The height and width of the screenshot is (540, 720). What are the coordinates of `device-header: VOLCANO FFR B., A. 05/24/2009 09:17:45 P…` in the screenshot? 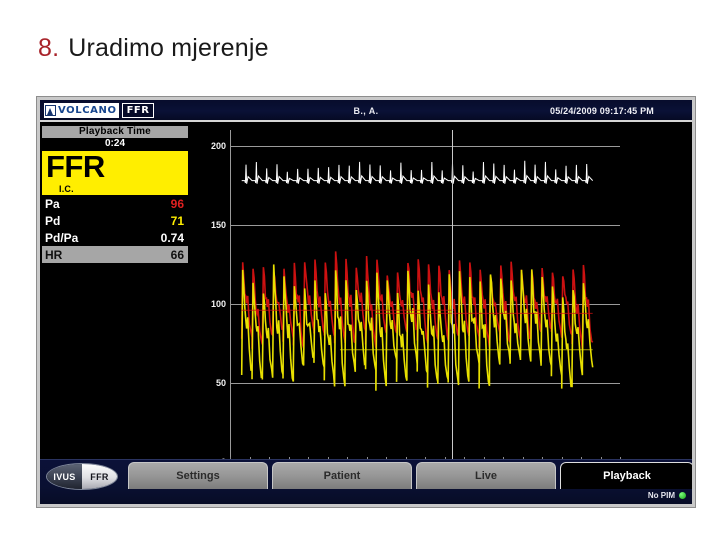 It's located at (366, 111).